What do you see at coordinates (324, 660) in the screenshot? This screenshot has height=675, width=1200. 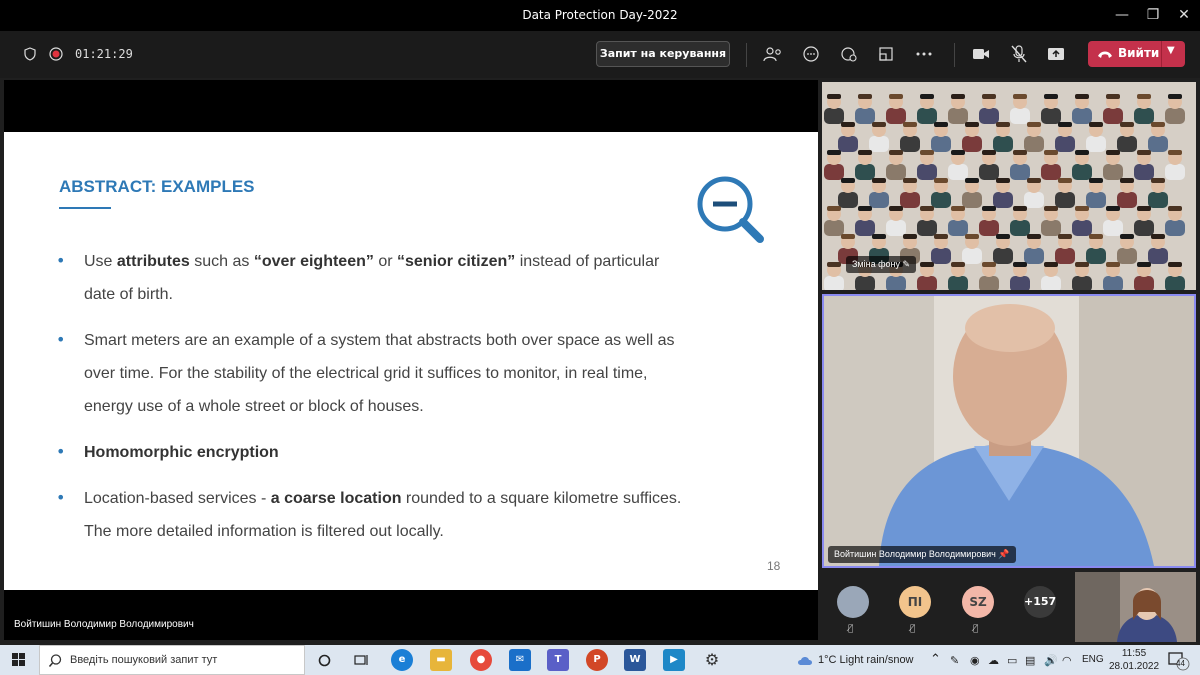 I see `cortana-icon` at bounding box center [324, 660].